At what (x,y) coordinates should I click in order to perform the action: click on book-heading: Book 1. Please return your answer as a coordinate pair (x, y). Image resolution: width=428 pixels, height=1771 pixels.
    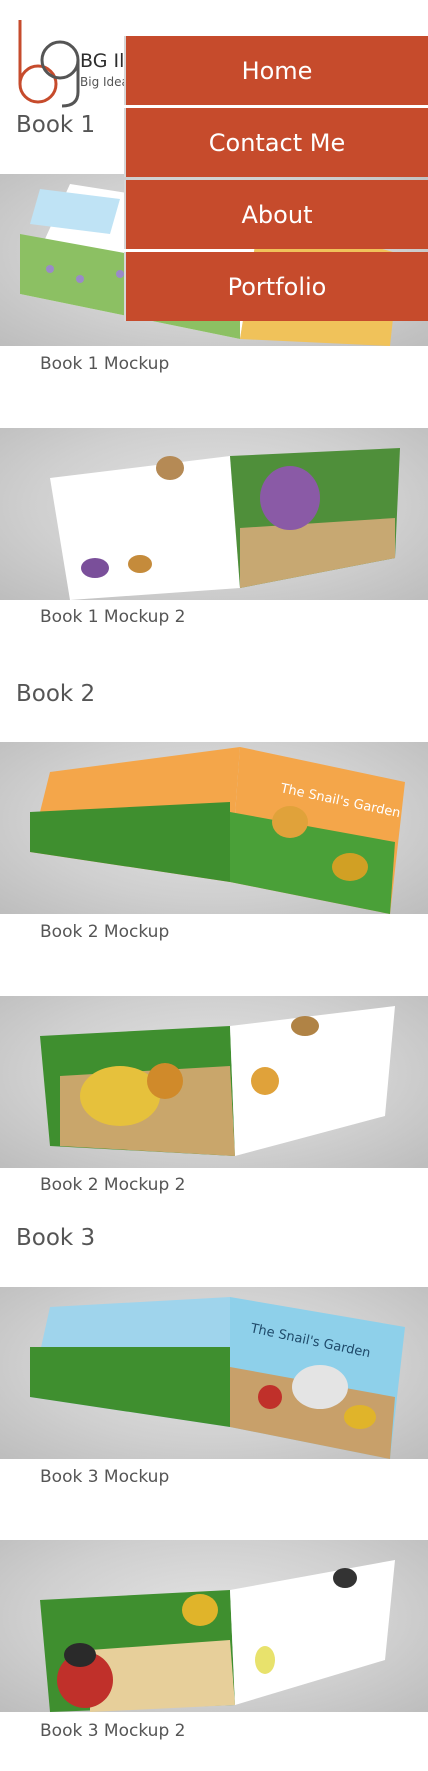
    Looking at the image, I should click on (56, 125).